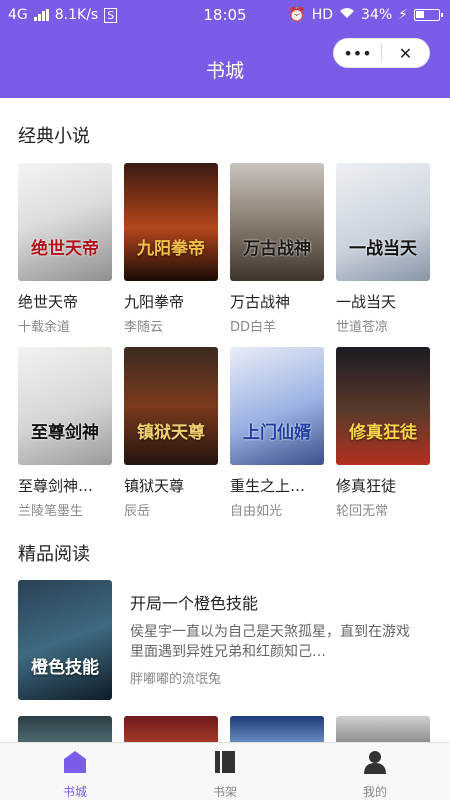 The width and height of the screenshot is (450, 800). I want to click on book-cover: 一战当天, so click(383, 222).